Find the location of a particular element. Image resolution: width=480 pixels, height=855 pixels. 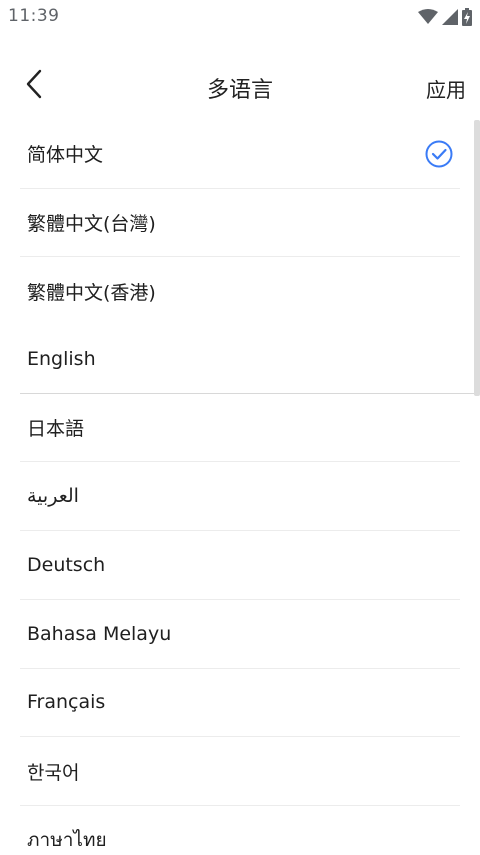

language-item-korean: 한국어 is located at coordinates (240, 771).